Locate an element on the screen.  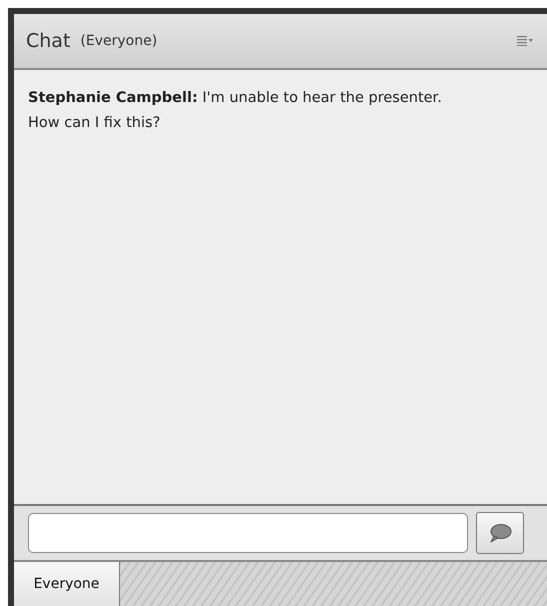
panel-title: Chat is located at coordinates (48, 41).